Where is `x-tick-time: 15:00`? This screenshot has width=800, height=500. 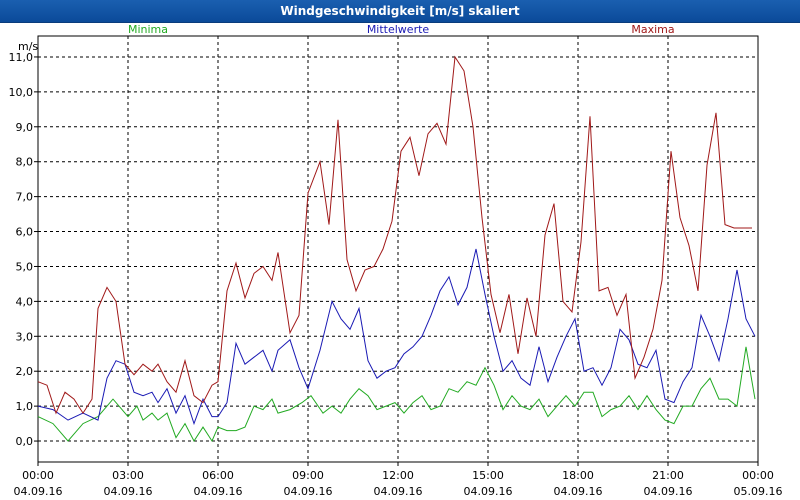
x-tick-time: 15:00 is located at coordinates (488, 475).